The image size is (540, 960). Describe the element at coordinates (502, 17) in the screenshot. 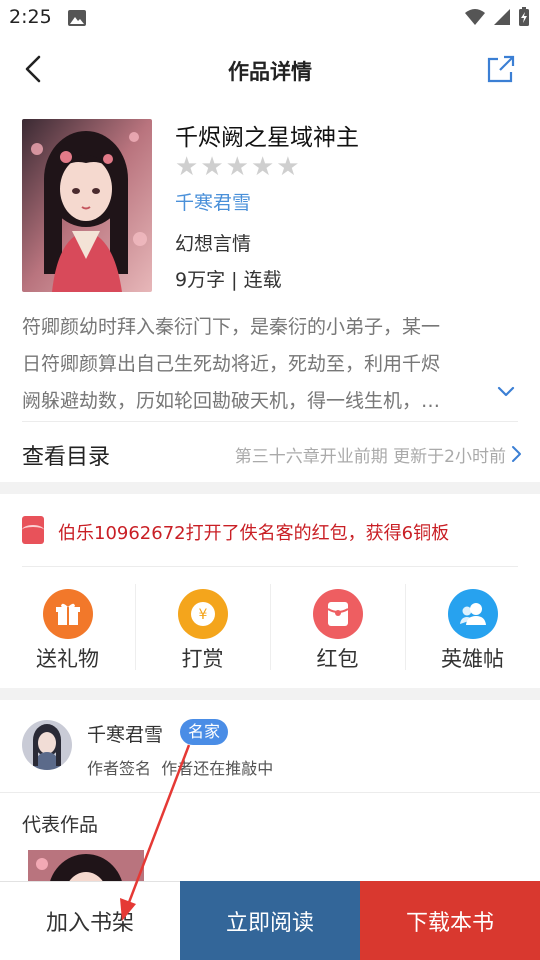

I see `cell-signal-icon` at that location.